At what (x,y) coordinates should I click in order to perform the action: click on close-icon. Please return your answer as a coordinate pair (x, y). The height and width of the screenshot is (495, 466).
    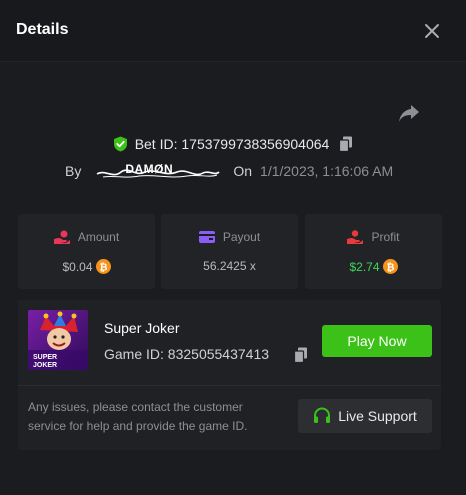
    Looking at the image, I should click on (432, 31).